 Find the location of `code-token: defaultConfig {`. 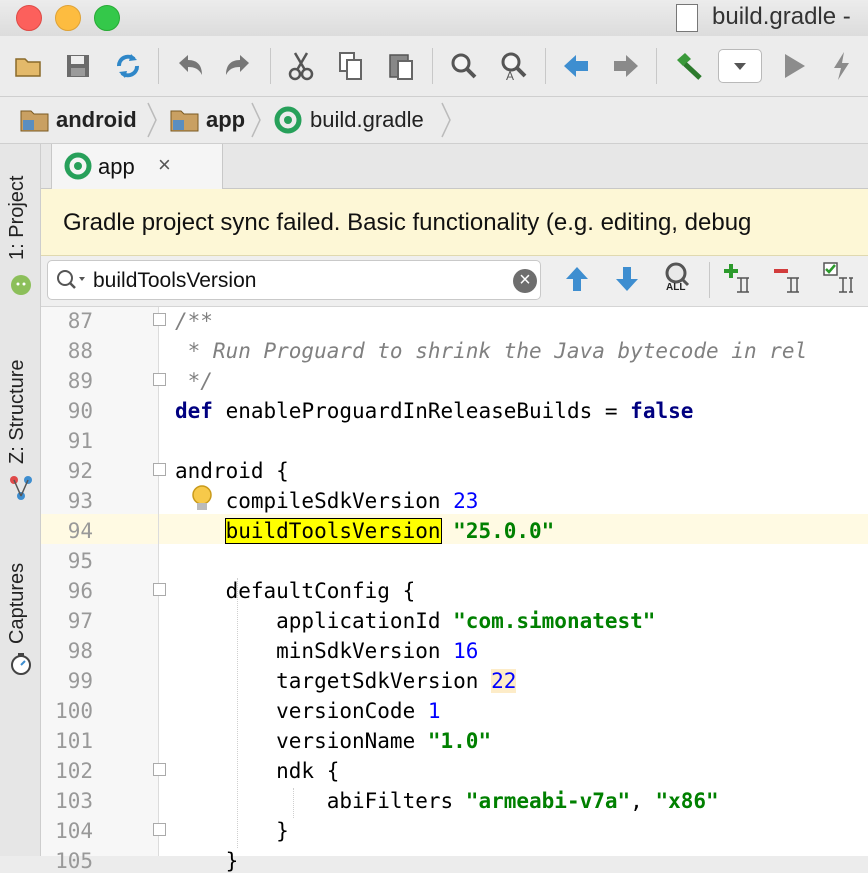

code-token: defaultConfig { is located at coordinates (295, 591).